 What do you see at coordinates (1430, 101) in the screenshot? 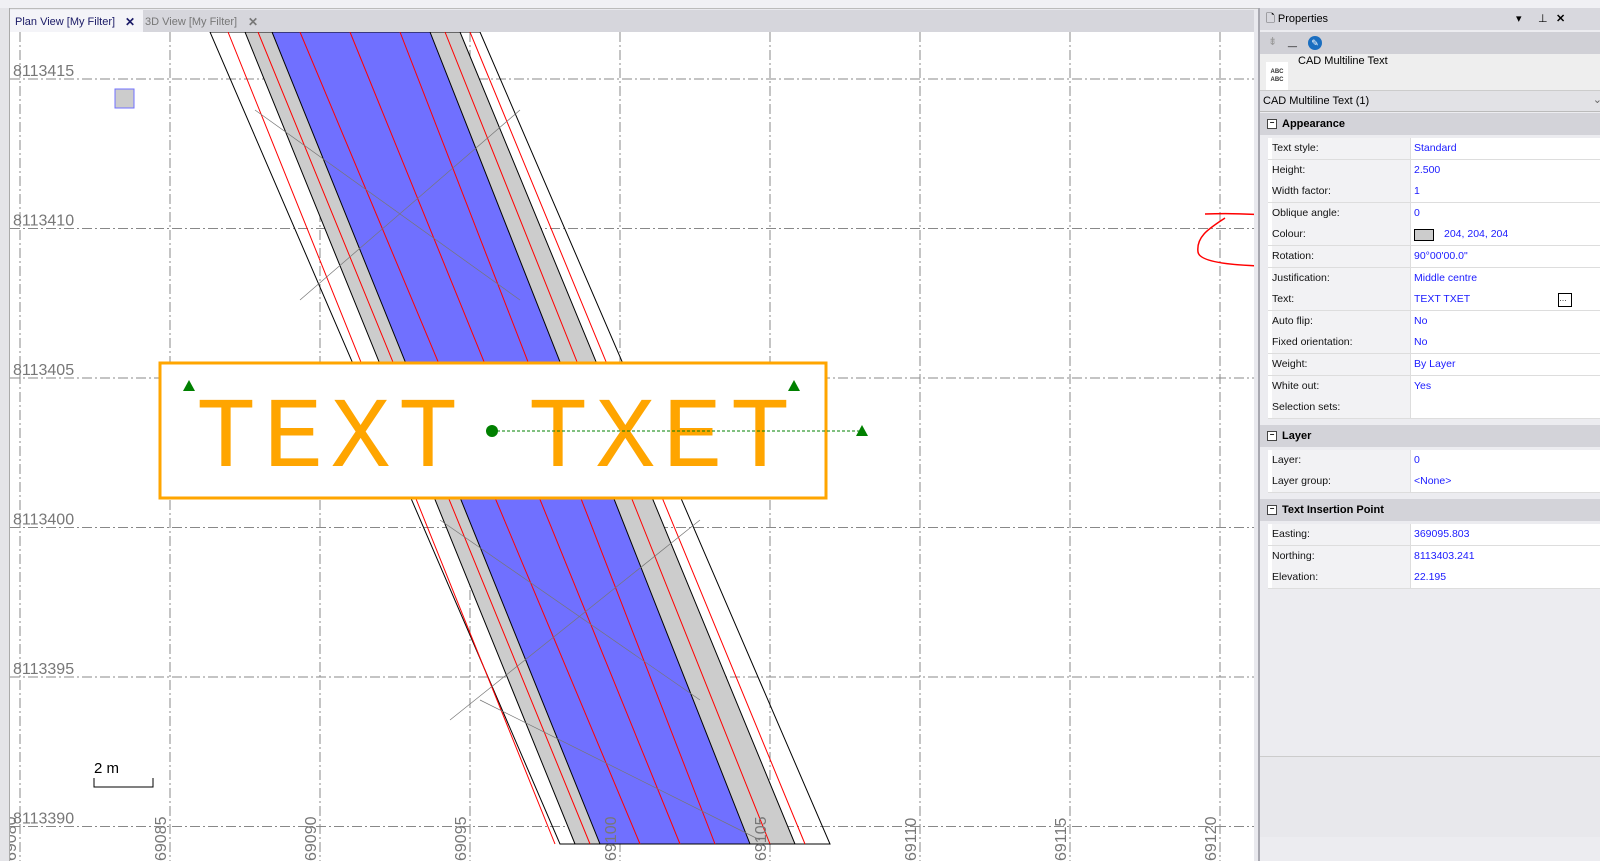
I see `selection-dropdown: CAD Multiline Text (1) ⌄` at bounding box center [1430, 101].